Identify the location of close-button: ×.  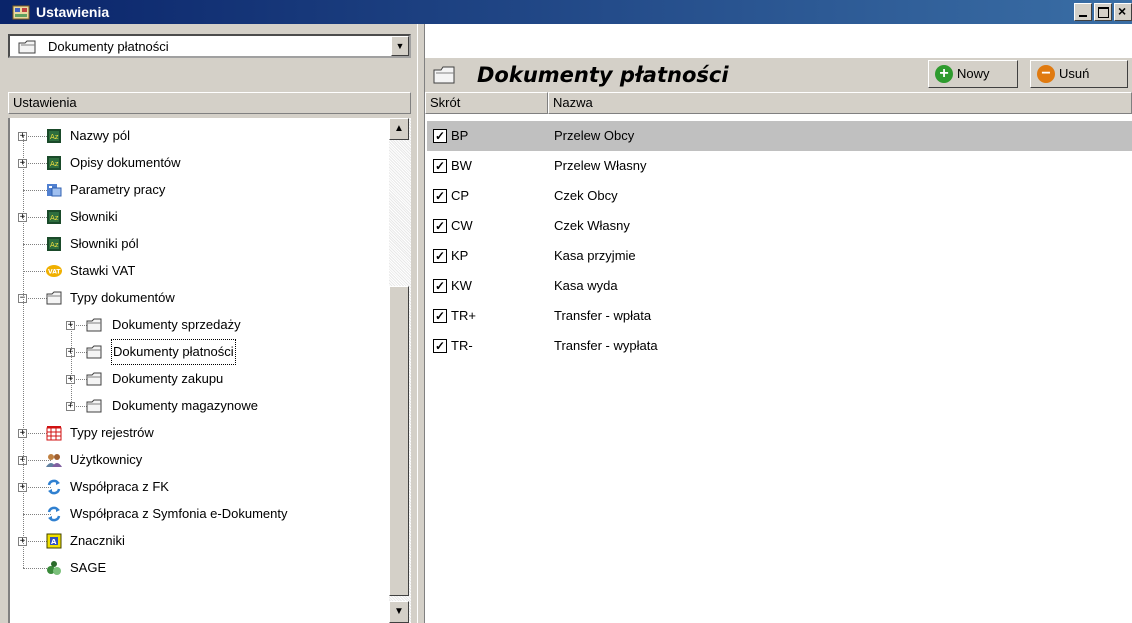
(1123, 12).